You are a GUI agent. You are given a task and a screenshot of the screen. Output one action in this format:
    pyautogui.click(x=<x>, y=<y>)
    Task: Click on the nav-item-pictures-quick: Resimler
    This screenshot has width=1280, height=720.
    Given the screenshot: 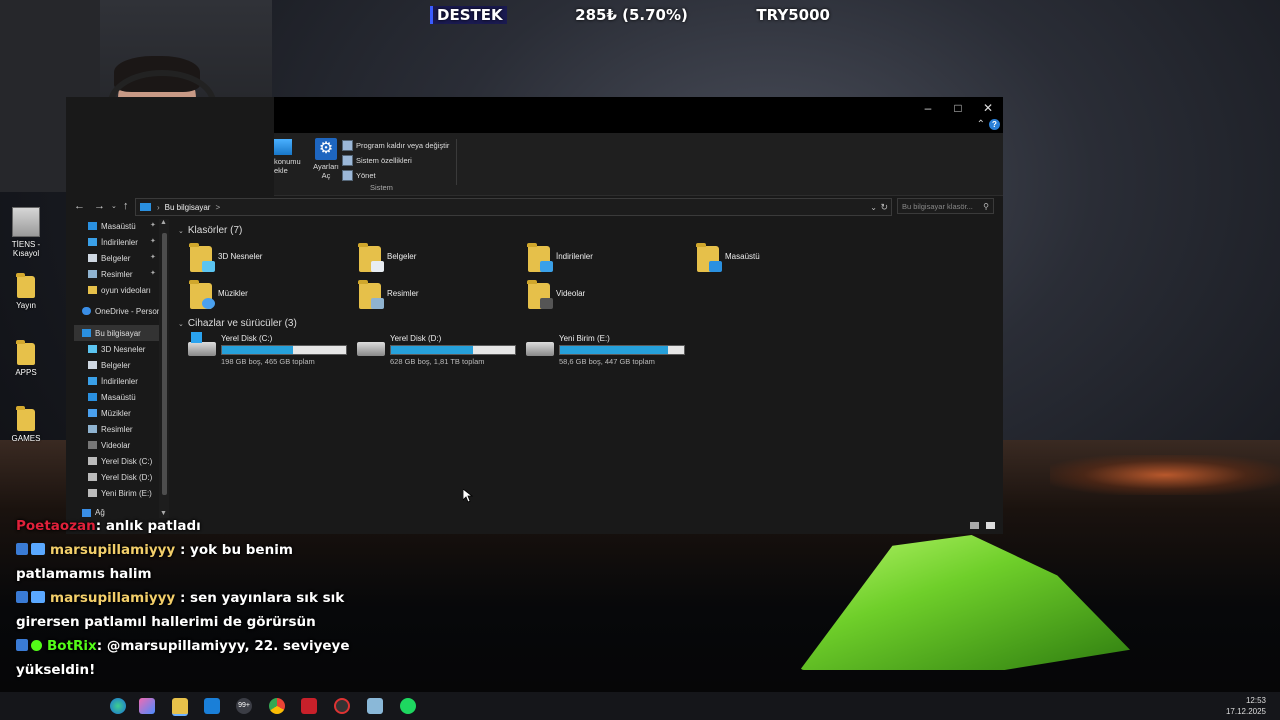 What is the action you would take?
    pyautogui.click(x=110, y=274)
    